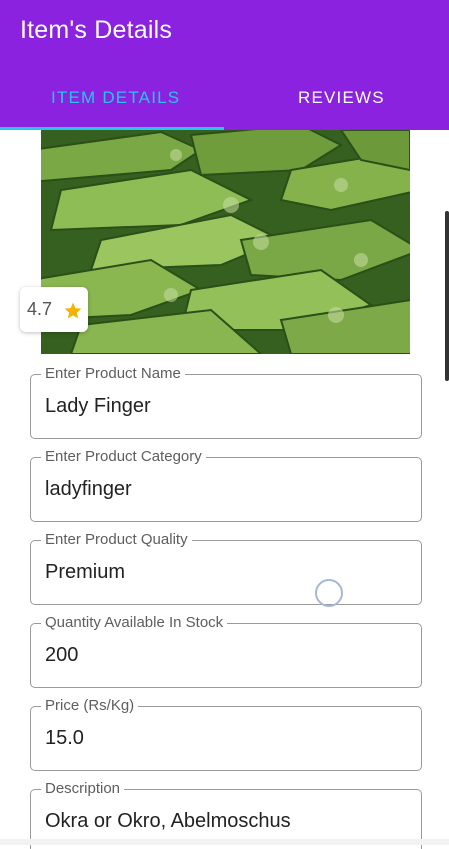 This screenshot has height=849, width=449. Describe the element at coordinates (447, 296) in the screenshot. I see `scrollbar` at that location.